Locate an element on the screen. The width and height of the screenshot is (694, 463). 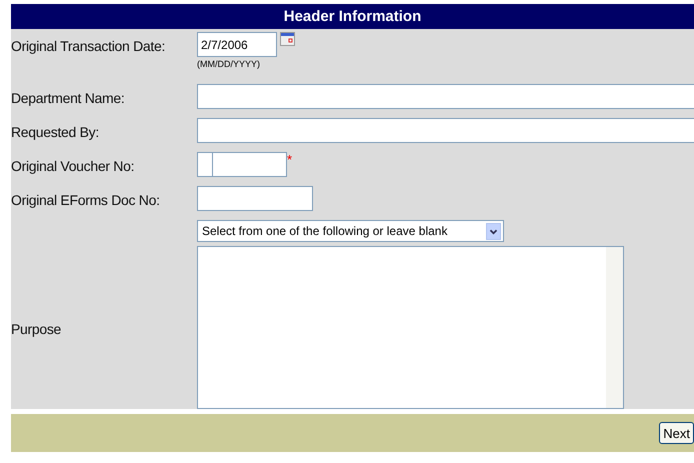
field-label: Department Name: is located at coordinates (68, 97).